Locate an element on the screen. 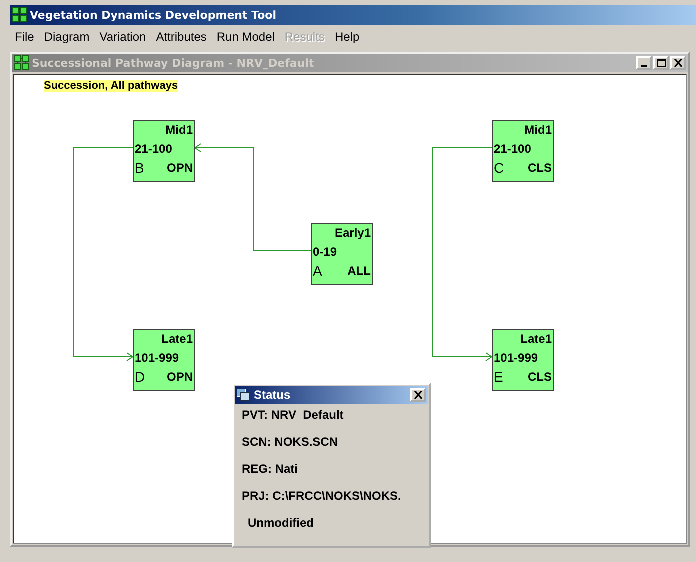 This screenshot has width=696, height=562. windows-icon is located at coordinates (244, 395).